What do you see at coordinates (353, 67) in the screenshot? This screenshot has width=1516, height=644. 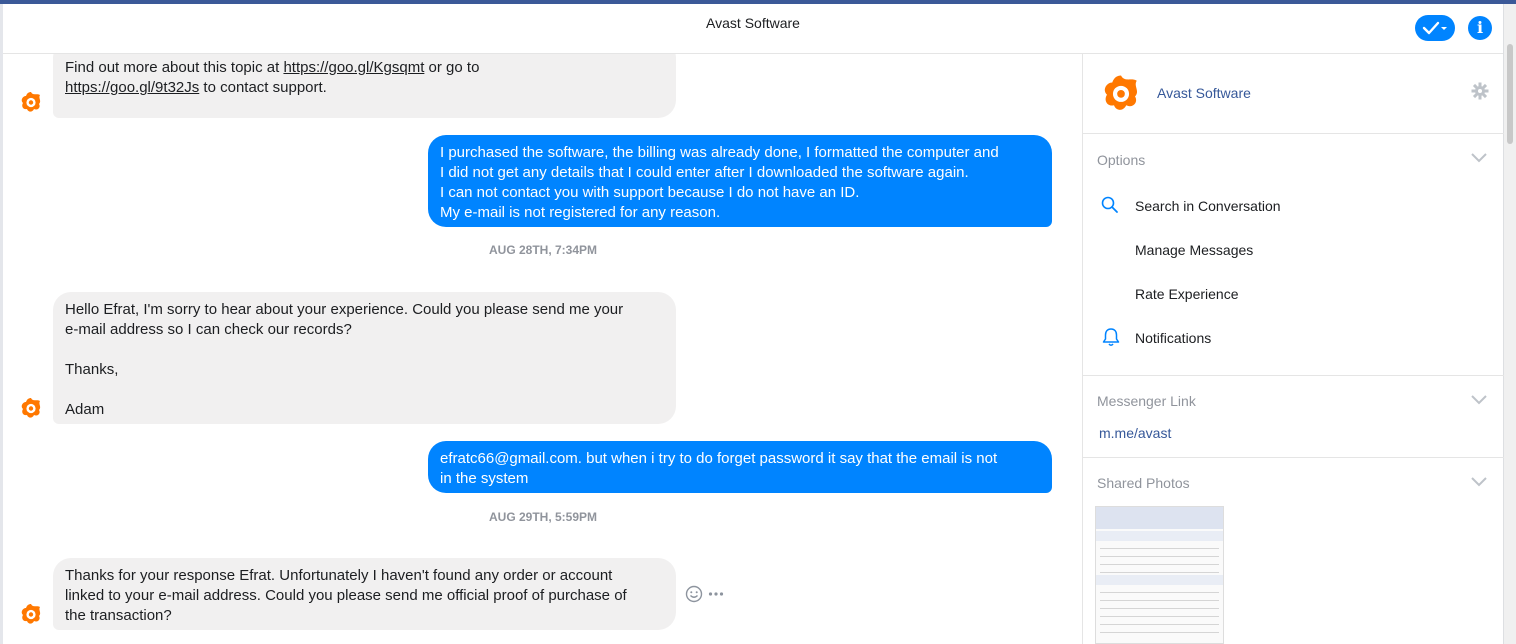 I see `message-link: https://goo.gl/Kgsqmt` at bounding box center [353, 67].